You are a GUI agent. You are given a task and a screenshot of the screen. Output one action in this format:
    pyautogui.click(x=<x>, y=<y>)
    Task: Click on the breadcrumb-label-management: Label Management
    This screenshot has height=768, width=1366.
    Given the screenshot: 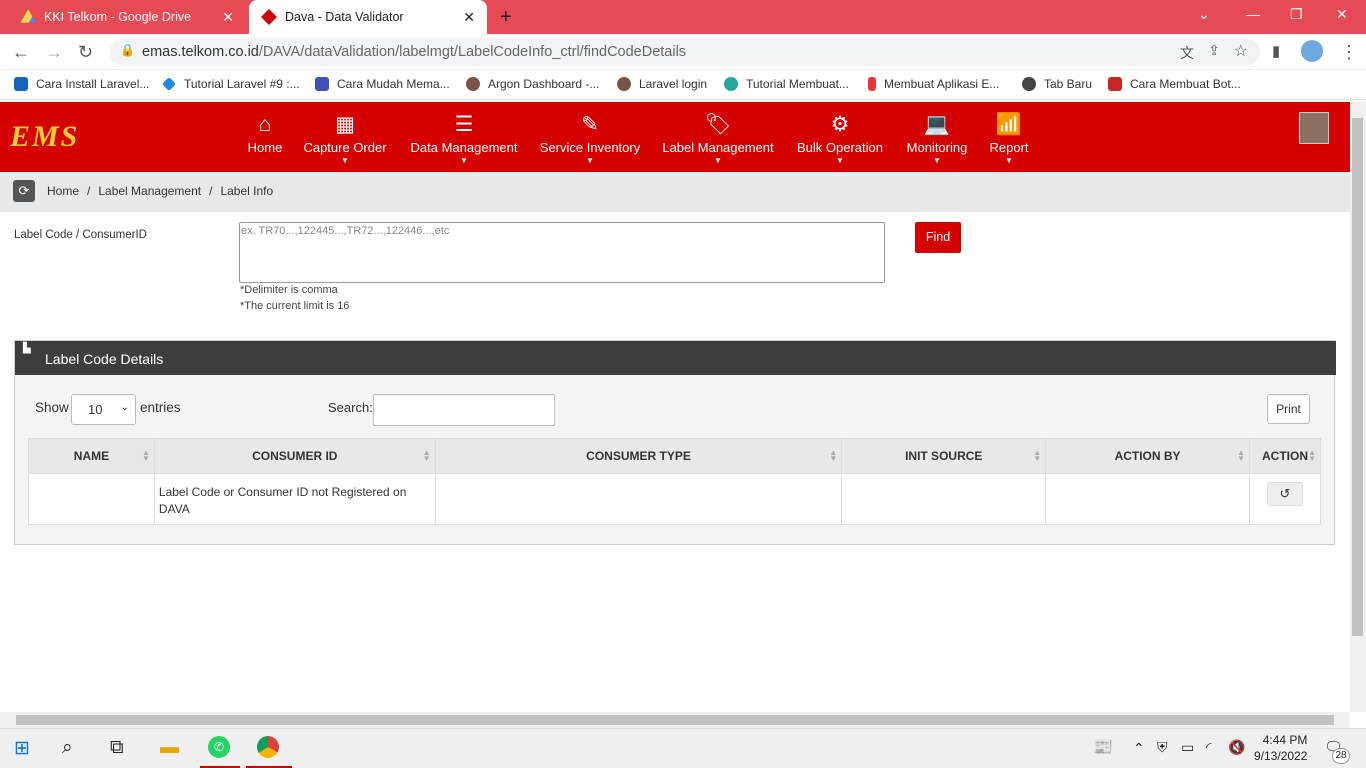 What is the action you would take?
    pyautogui.click(x=149, y=191)
    